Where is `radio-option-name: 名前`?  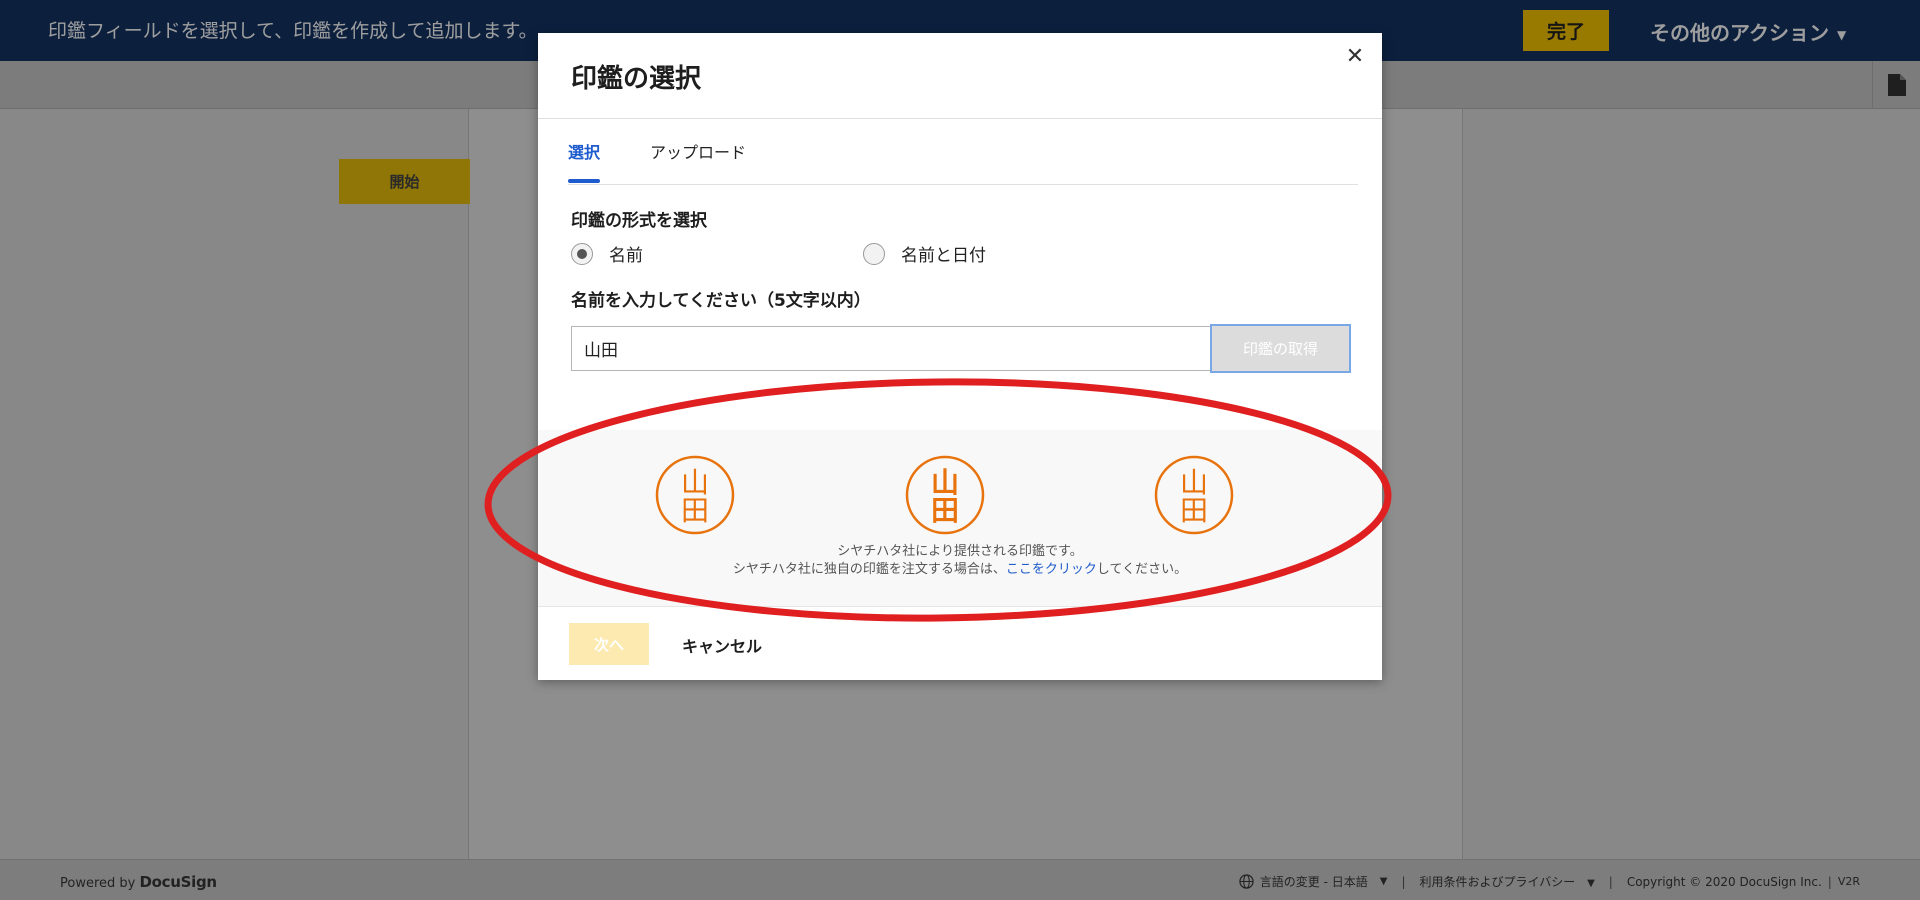
radio-option-name: 名前 is located at coordinates (607, 253).